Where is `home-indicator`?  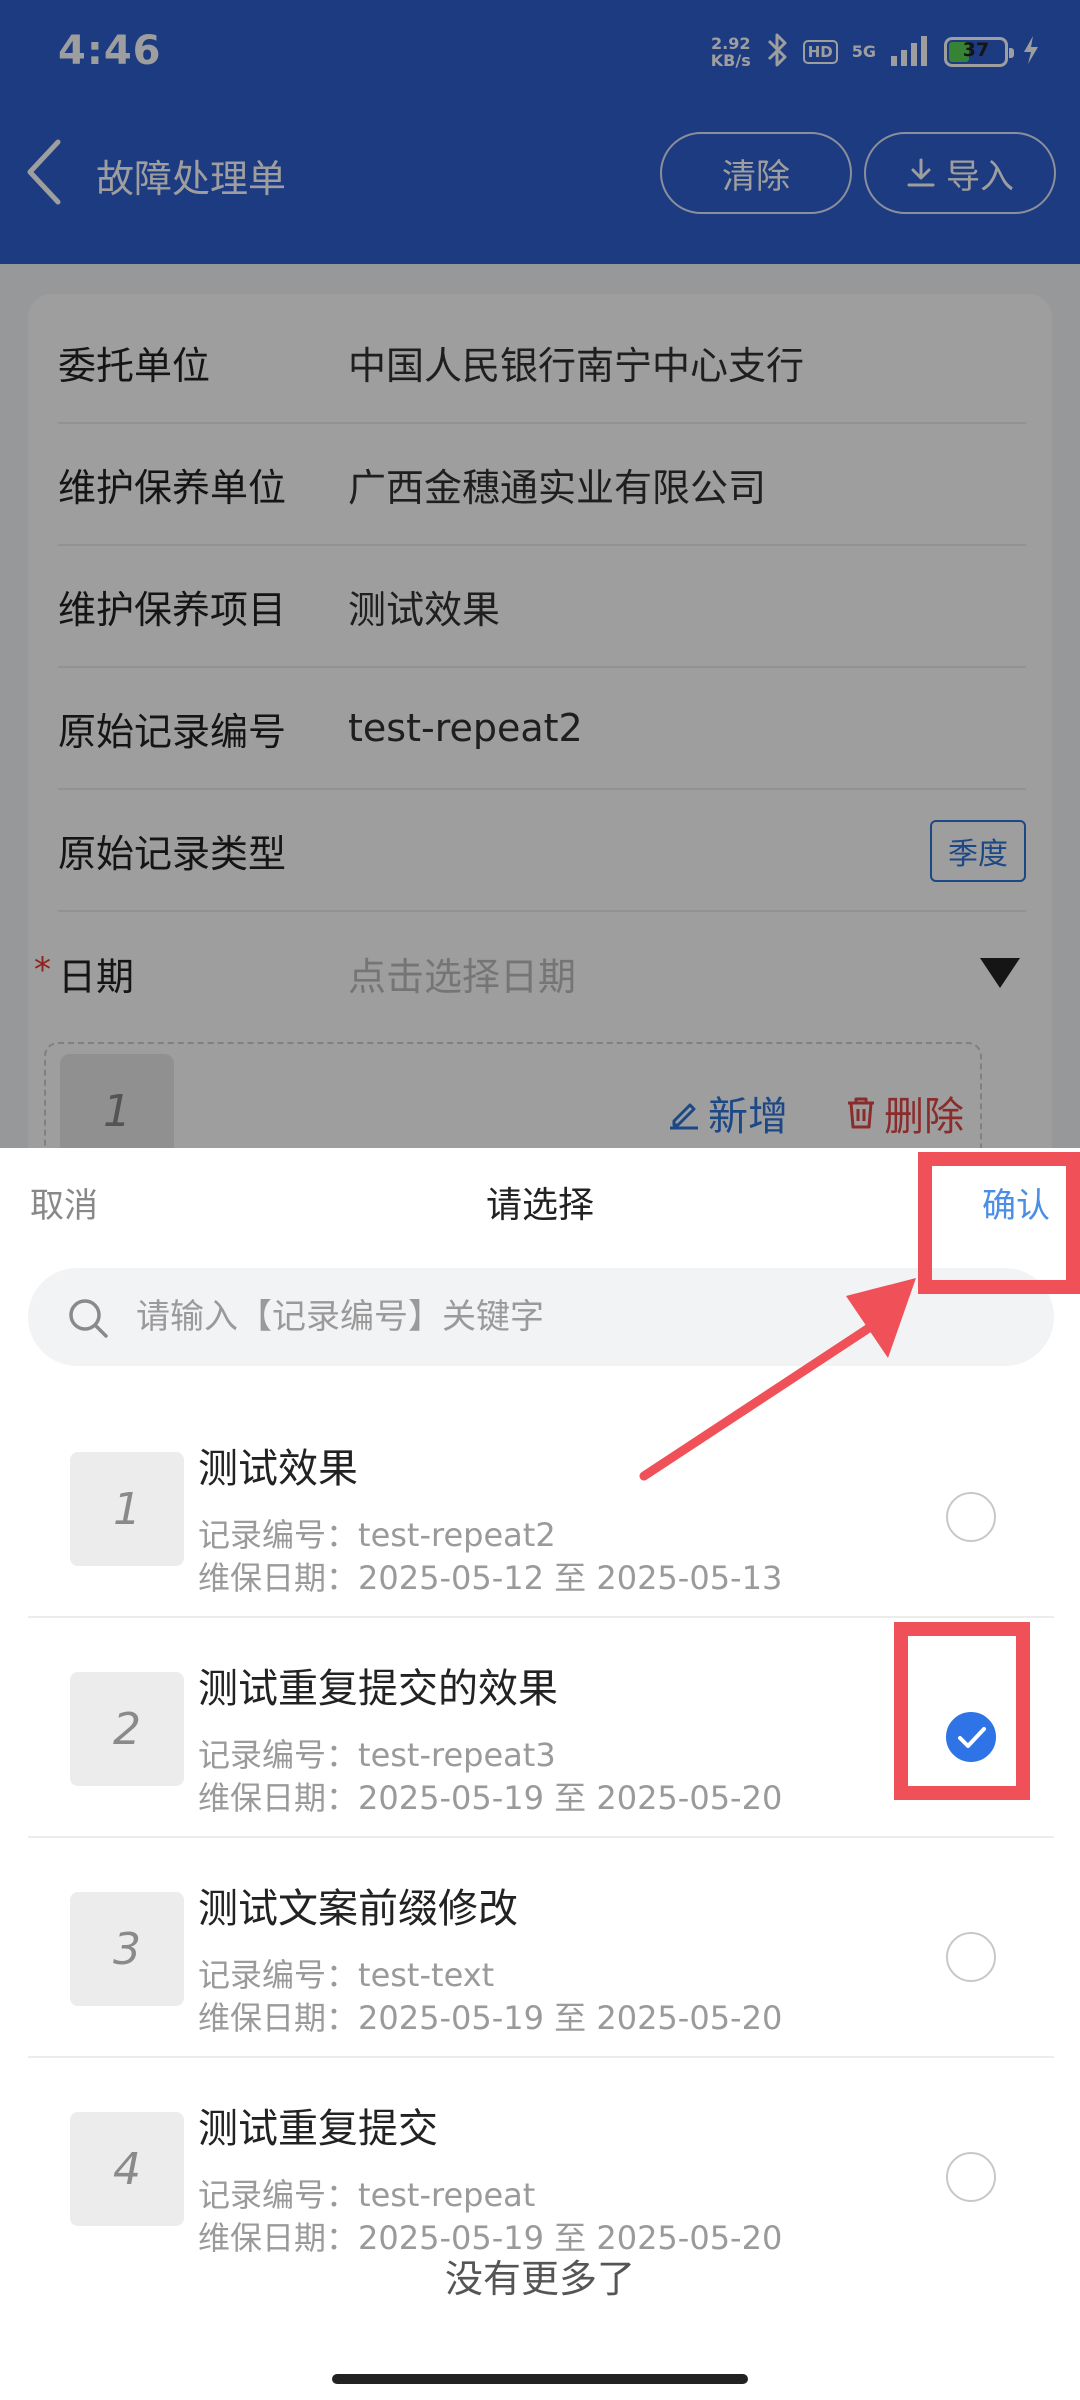 home-indicator is located at coordinates (540, 2379).